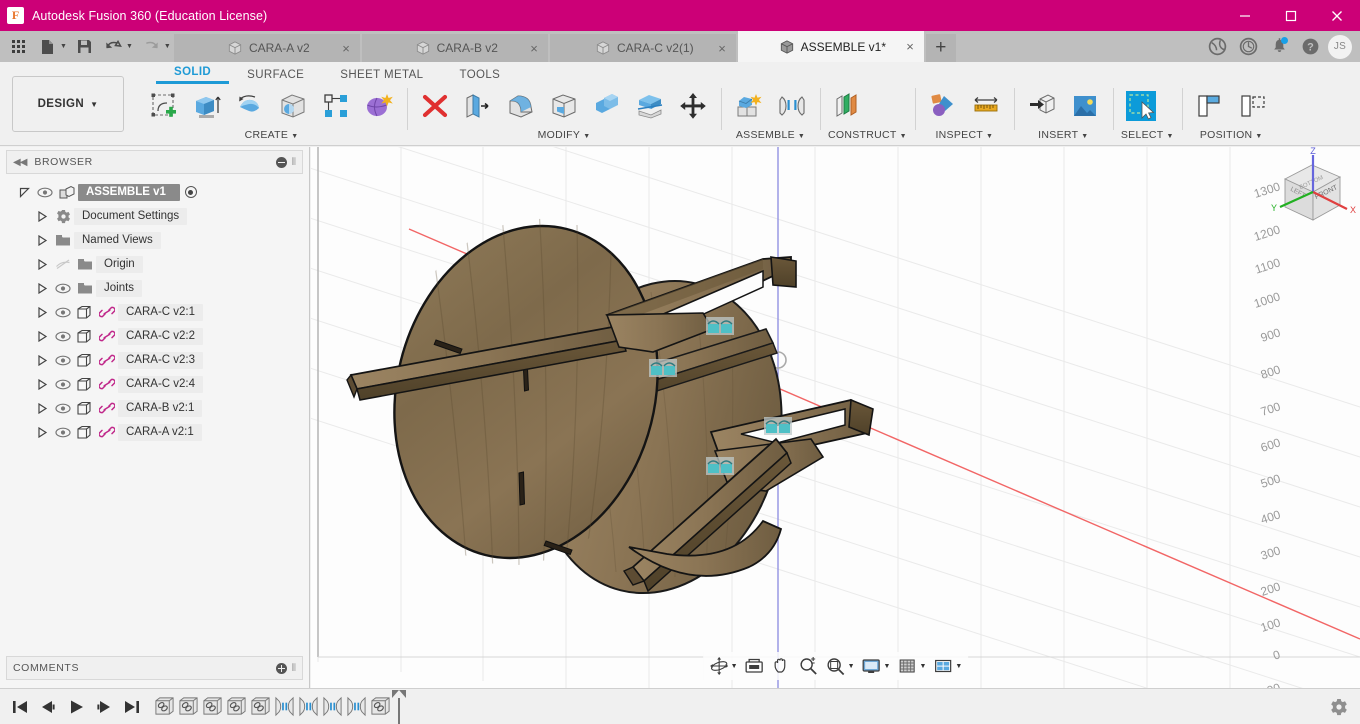 The height and width of the screenshot is (724, 1360). What do you see at coordinates (478, 106) in the screenshot?
I see `offset-face-icon` at bounding box center [478, 106].